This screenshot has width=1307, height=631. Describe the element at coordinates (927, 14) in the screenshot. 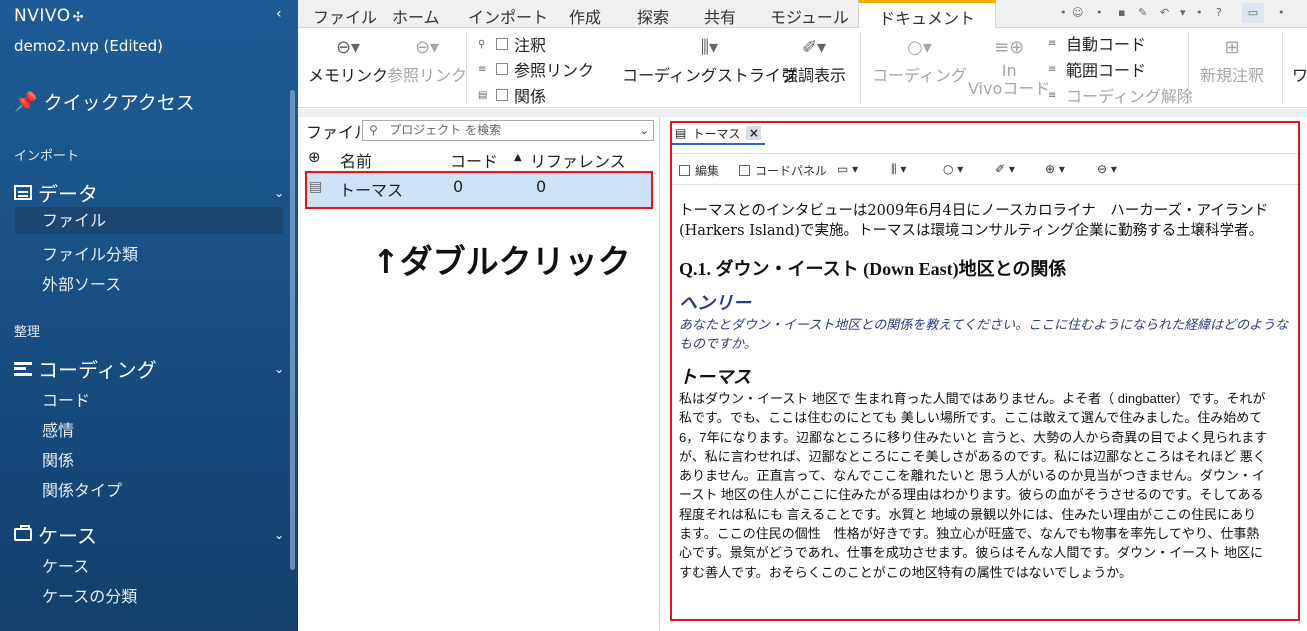

I see `tab-document: ドキュメント` at that location.